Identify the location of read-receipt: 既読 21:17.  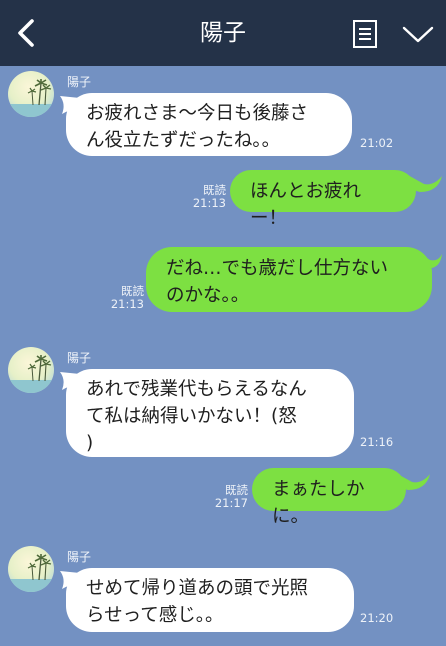
(228, 497).